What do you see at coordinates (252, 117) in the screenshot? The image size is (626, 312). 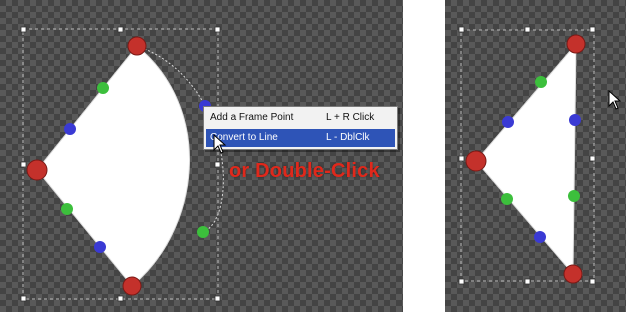 I see `menu-item-label: Add a Frame Point` at bounding box center [252, 117].